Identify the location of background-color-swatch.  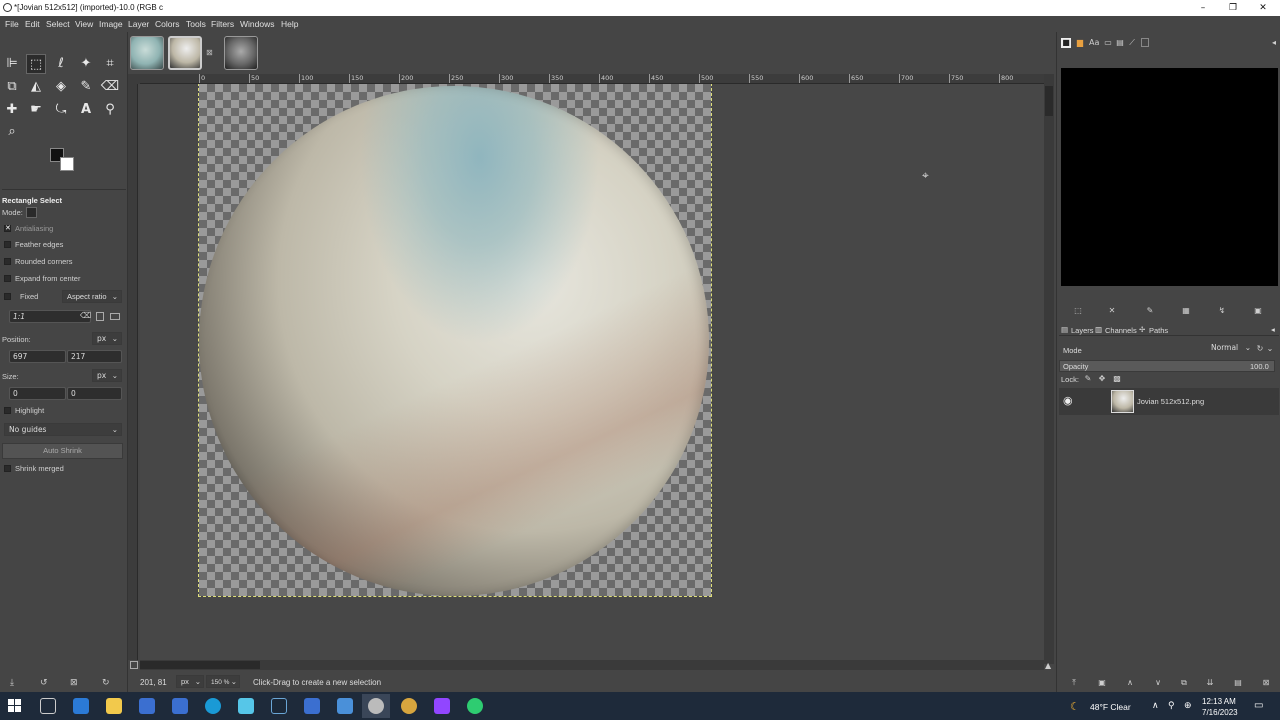
(67, 164).